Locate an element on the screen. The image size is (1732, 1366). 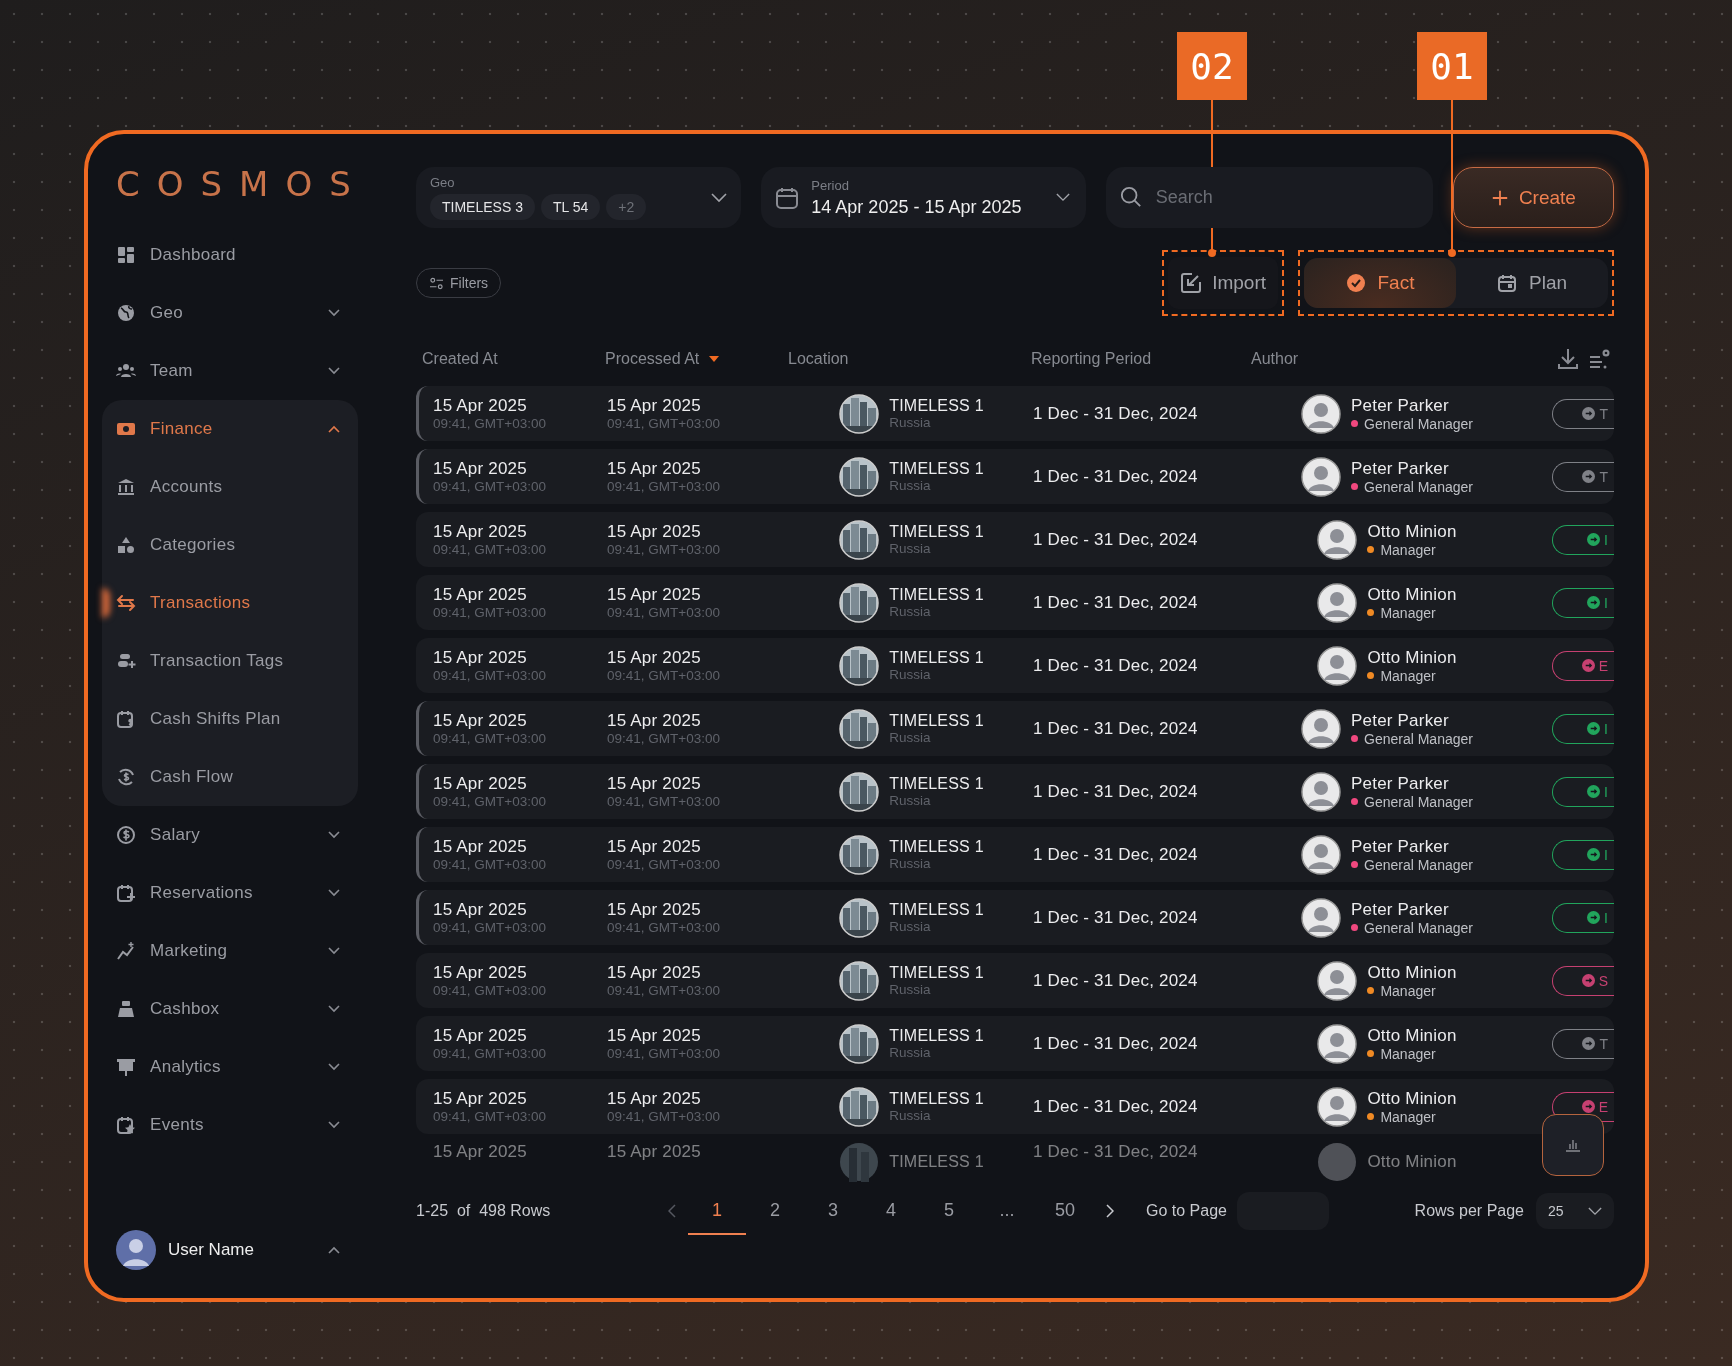
mode-tab: Plan is located at coordinates (1532, 283).